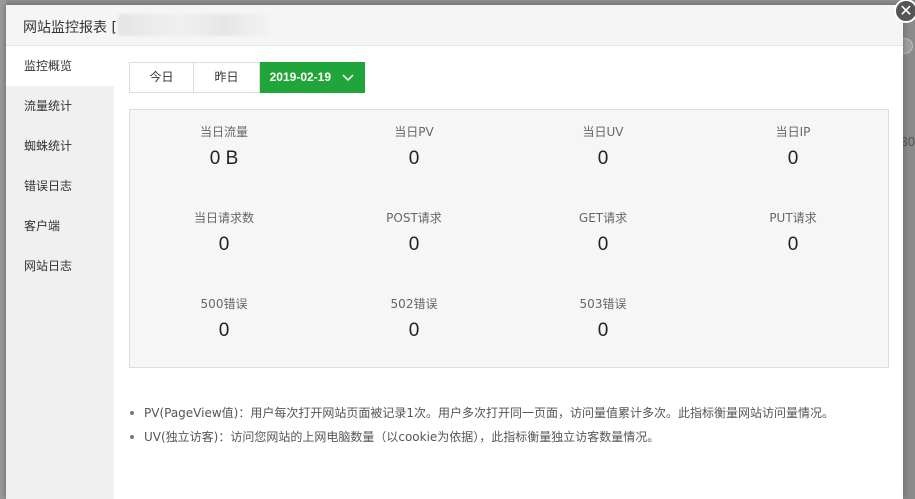  Describe the element at coordinates (603, 218) in the screenshot. I see `stat-label: GET请求` at that location.